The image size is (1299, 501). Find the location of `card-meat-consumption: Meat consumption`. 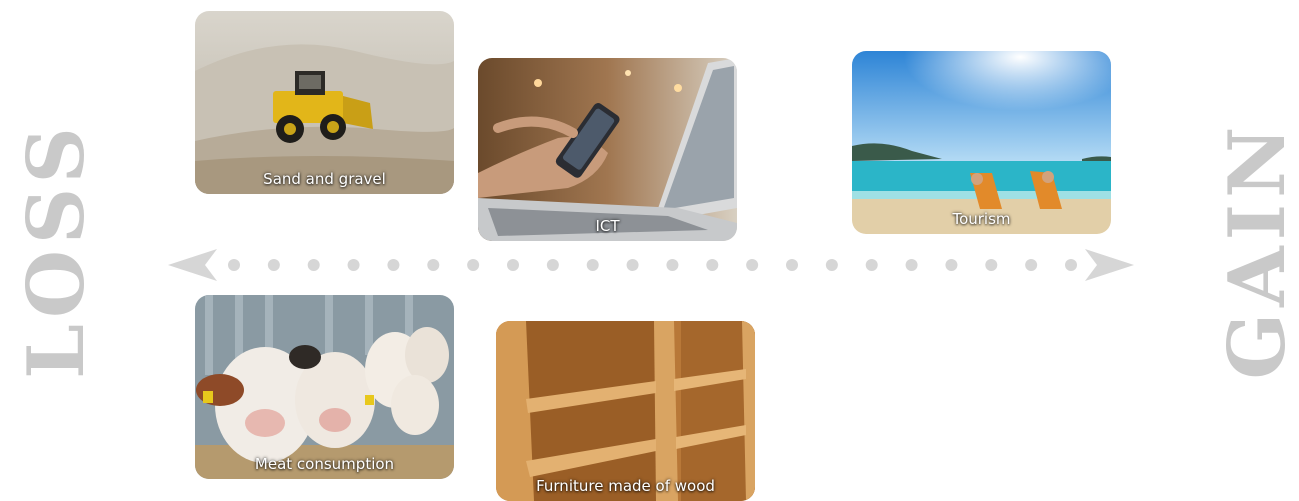

card-meat-consumption: Meat consumption is located at coordinates (324, 387).